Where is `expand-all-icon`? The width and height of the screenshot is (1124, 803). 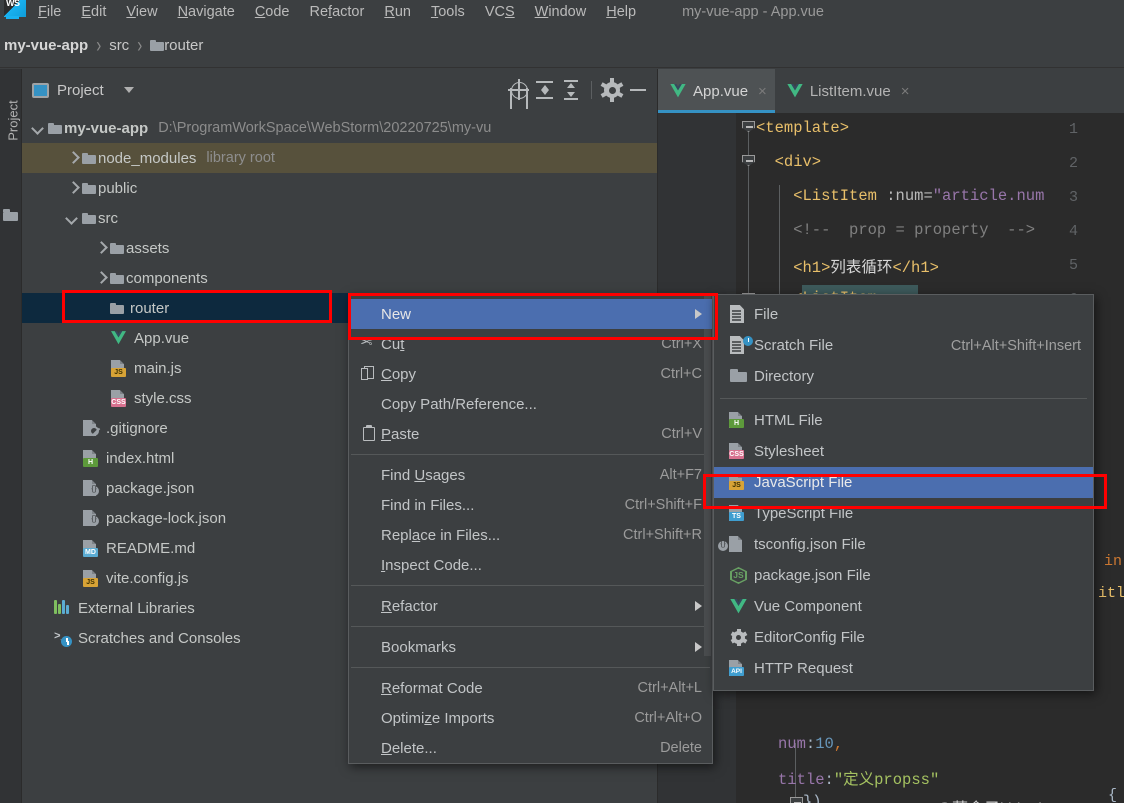
expand-all-icon is located at coordinates (545, 90).